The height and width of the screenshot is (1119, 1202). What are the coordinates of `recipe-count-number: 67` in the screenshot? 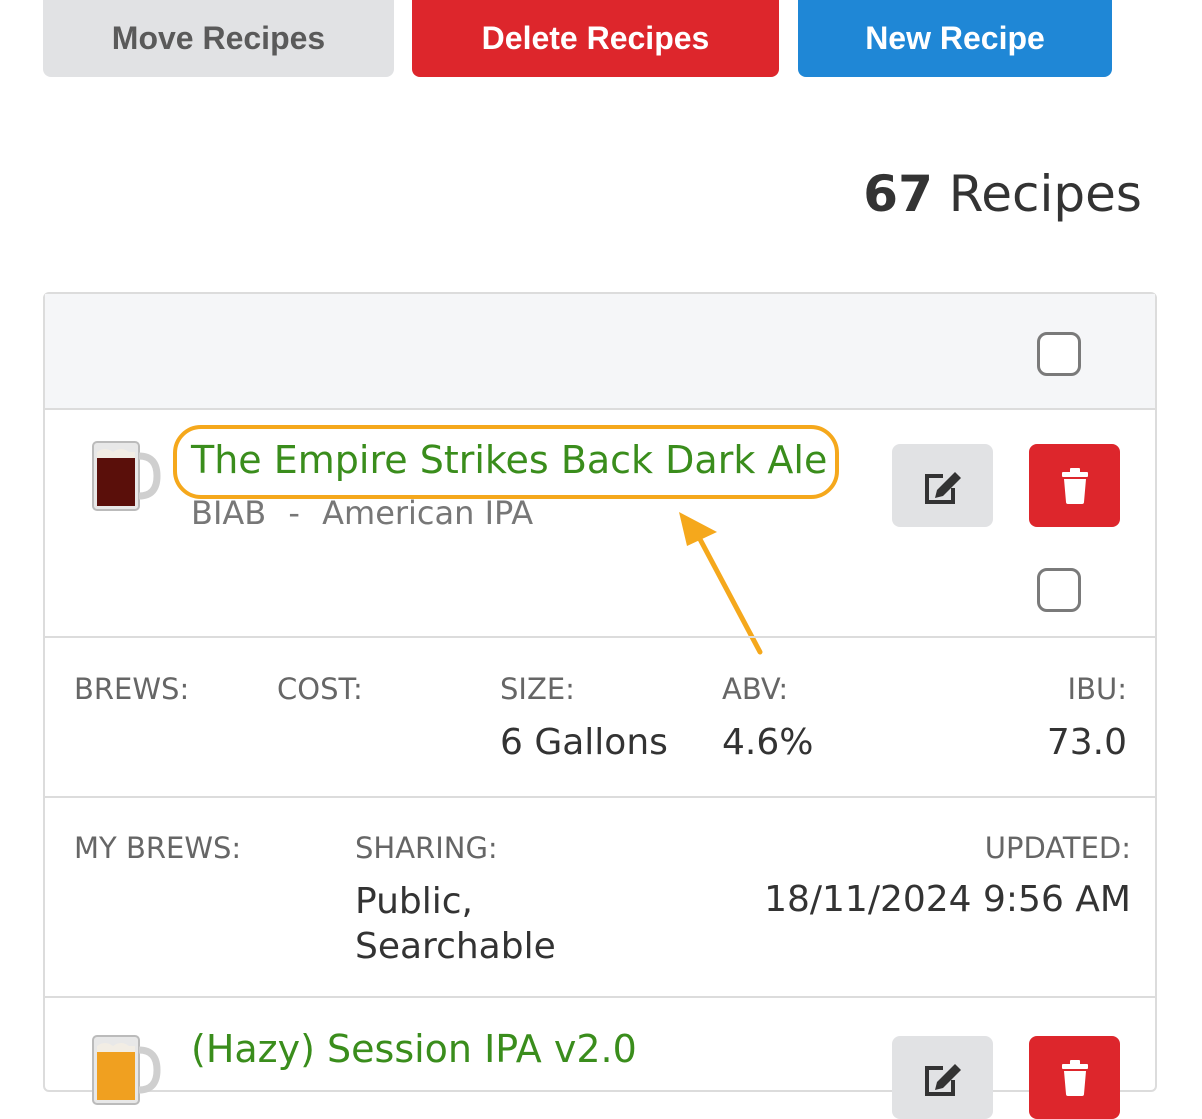 It's located at (898, 194).